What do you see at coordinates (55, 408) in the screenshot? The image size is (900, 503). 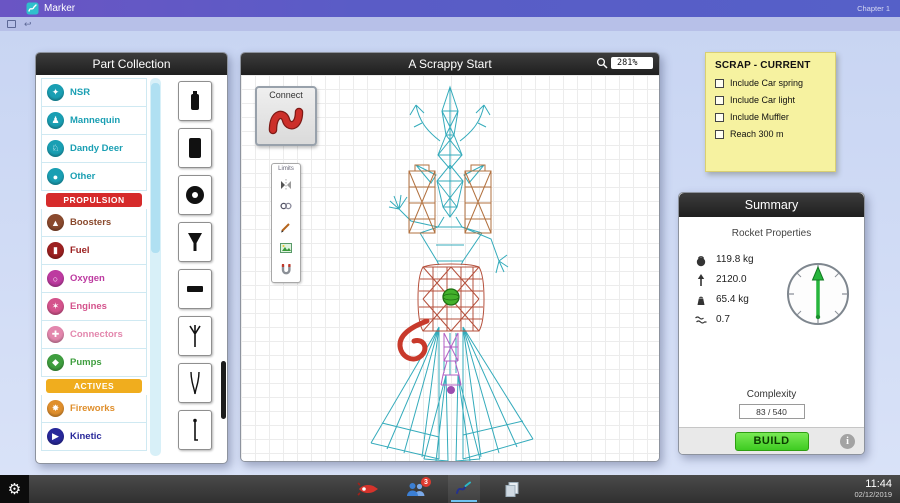 I see `category-fireworks-icon: ✸` at bounding box center [55, 408].